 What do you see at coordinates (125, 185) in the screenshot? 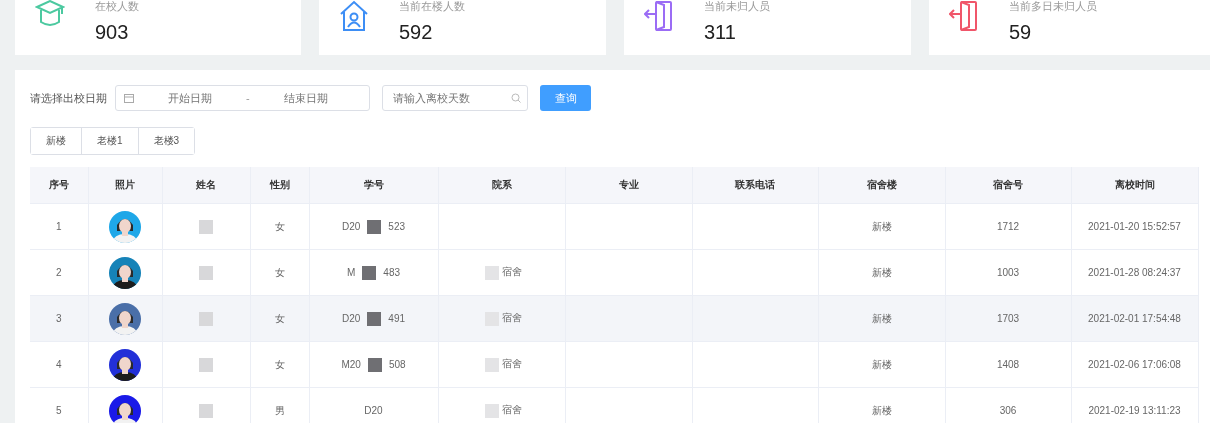
I see `column-header: 照片` at bounding box center [125, 185].